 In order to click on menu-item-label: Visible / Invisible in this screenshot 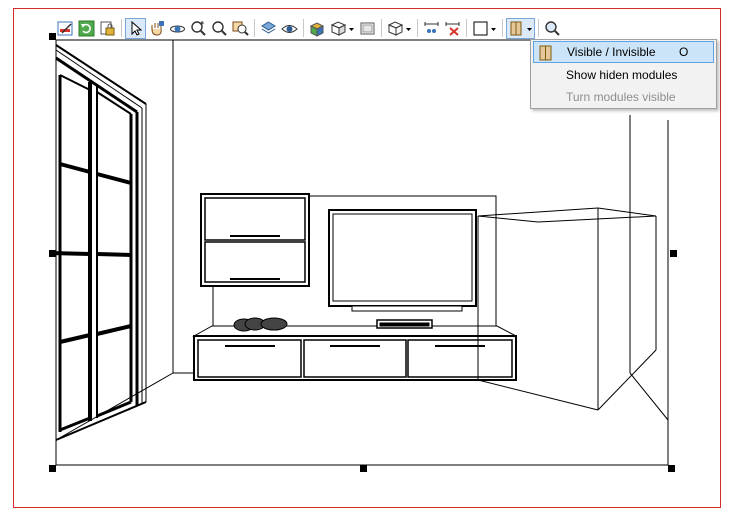, I will do `click(611, 52)`.